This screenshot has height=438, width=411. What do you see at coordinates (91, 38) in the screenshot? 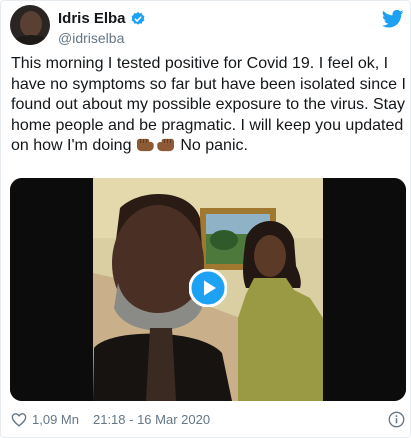
I see `author-handle: @idriselba` at bounding box center [91, 38].